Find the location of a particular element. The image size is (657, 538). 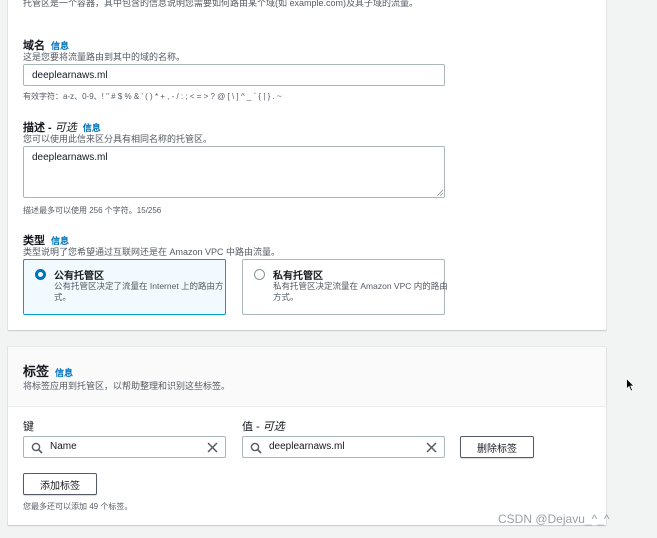

watermark: CSDN @Dejavu_^_^ is located at coordinates (554, 519).